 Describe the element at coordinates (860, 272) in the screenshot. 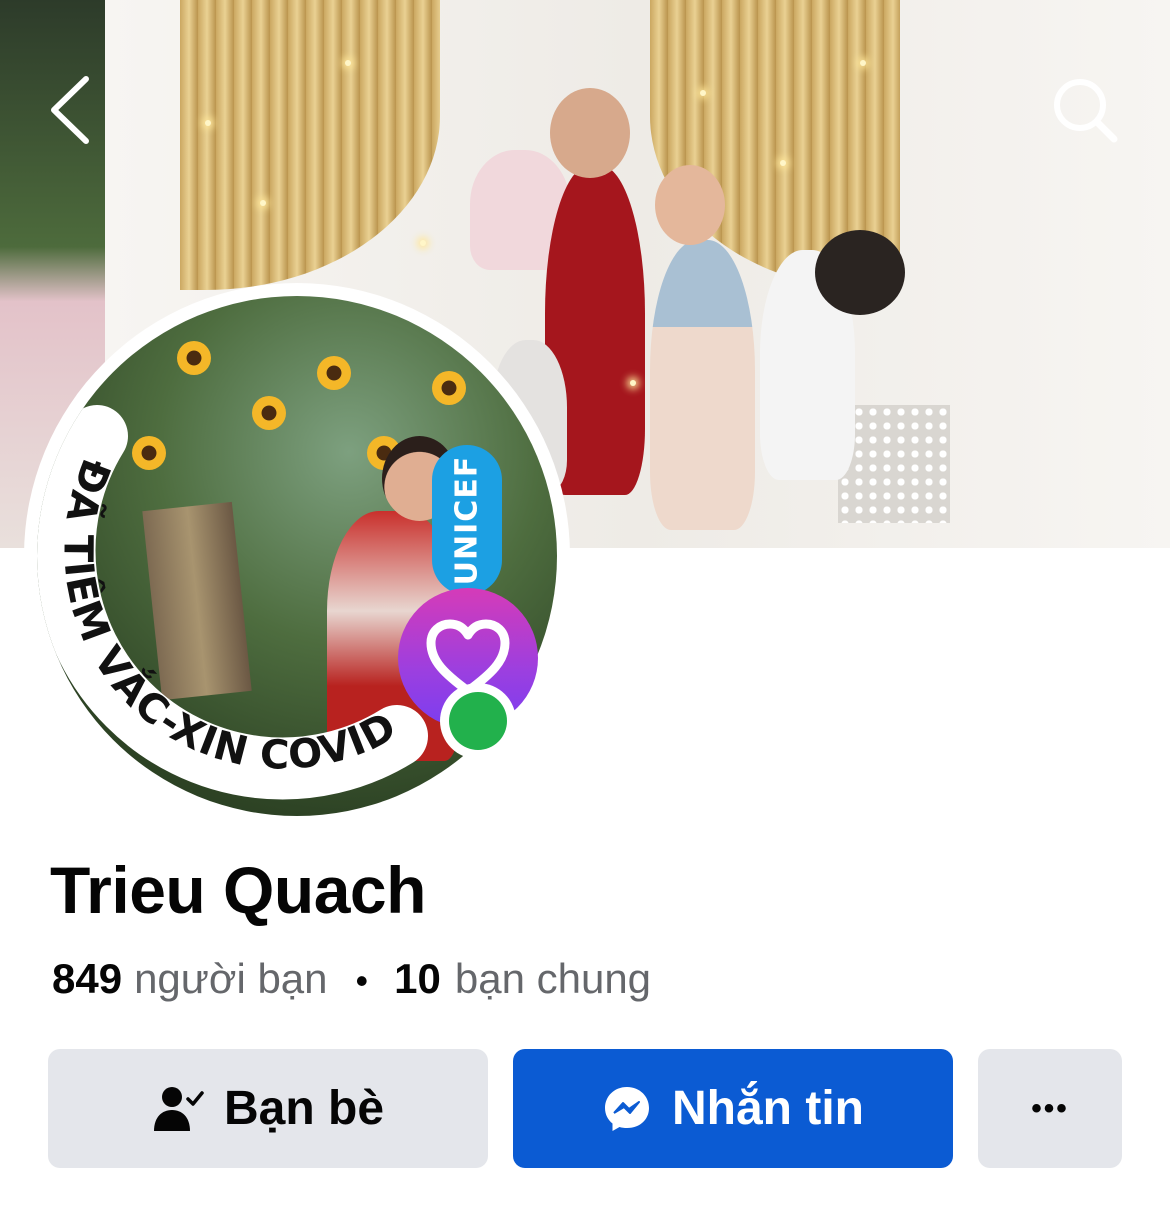

I see `cover-person-girl-2-head` at that location.